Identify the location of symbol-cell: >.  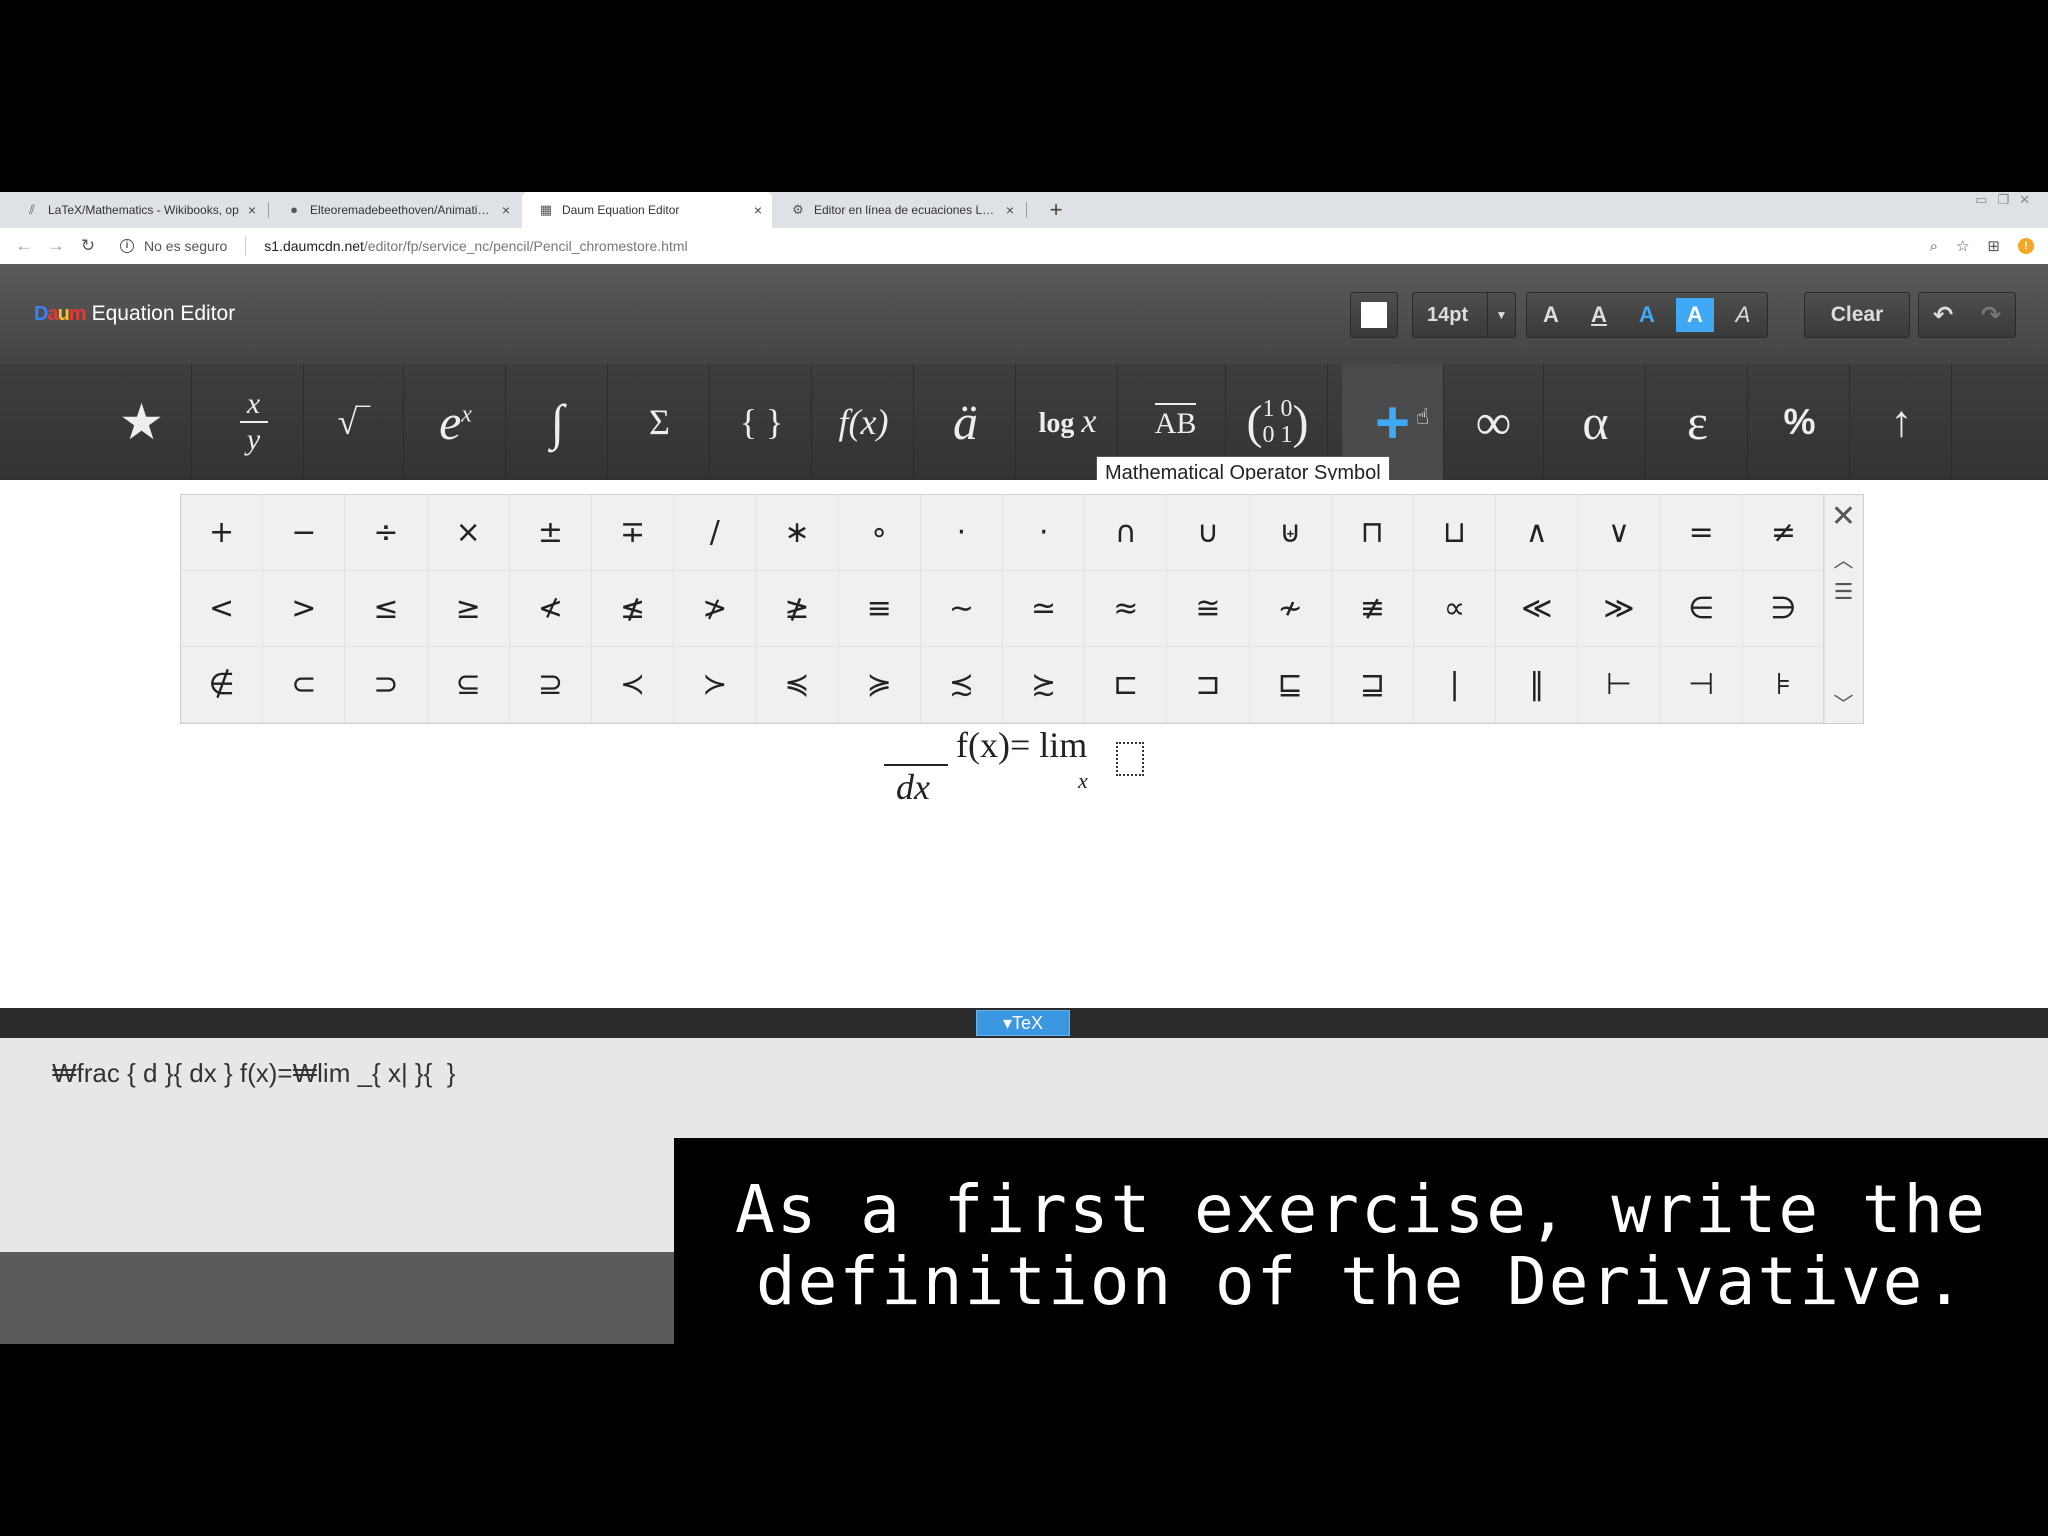
(304, 609).